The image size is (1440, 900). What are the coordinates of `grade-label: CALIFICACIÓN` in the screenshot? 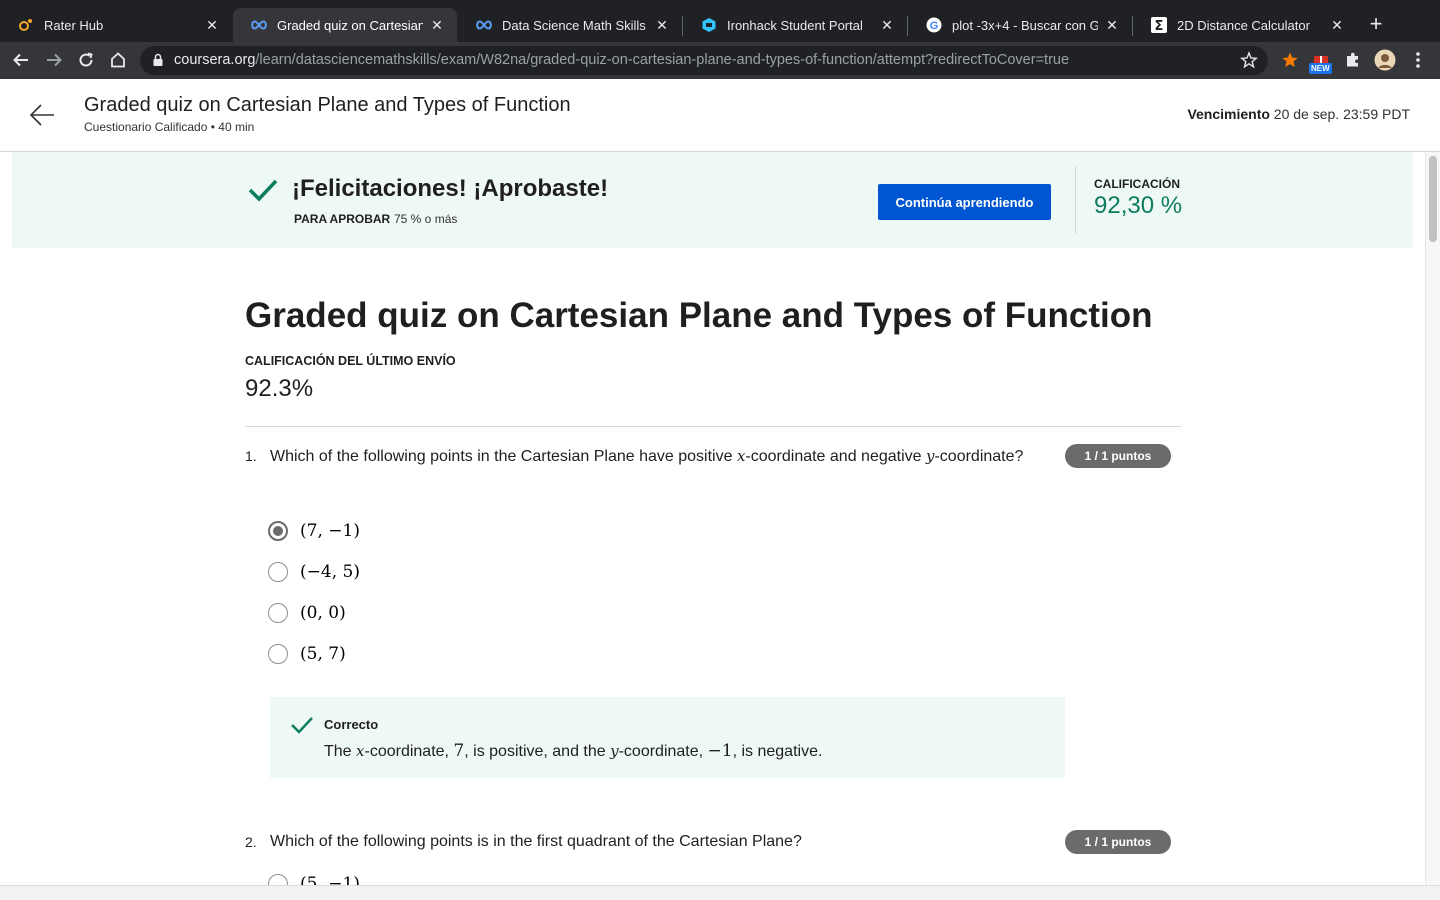 It's located at (1137, 184).